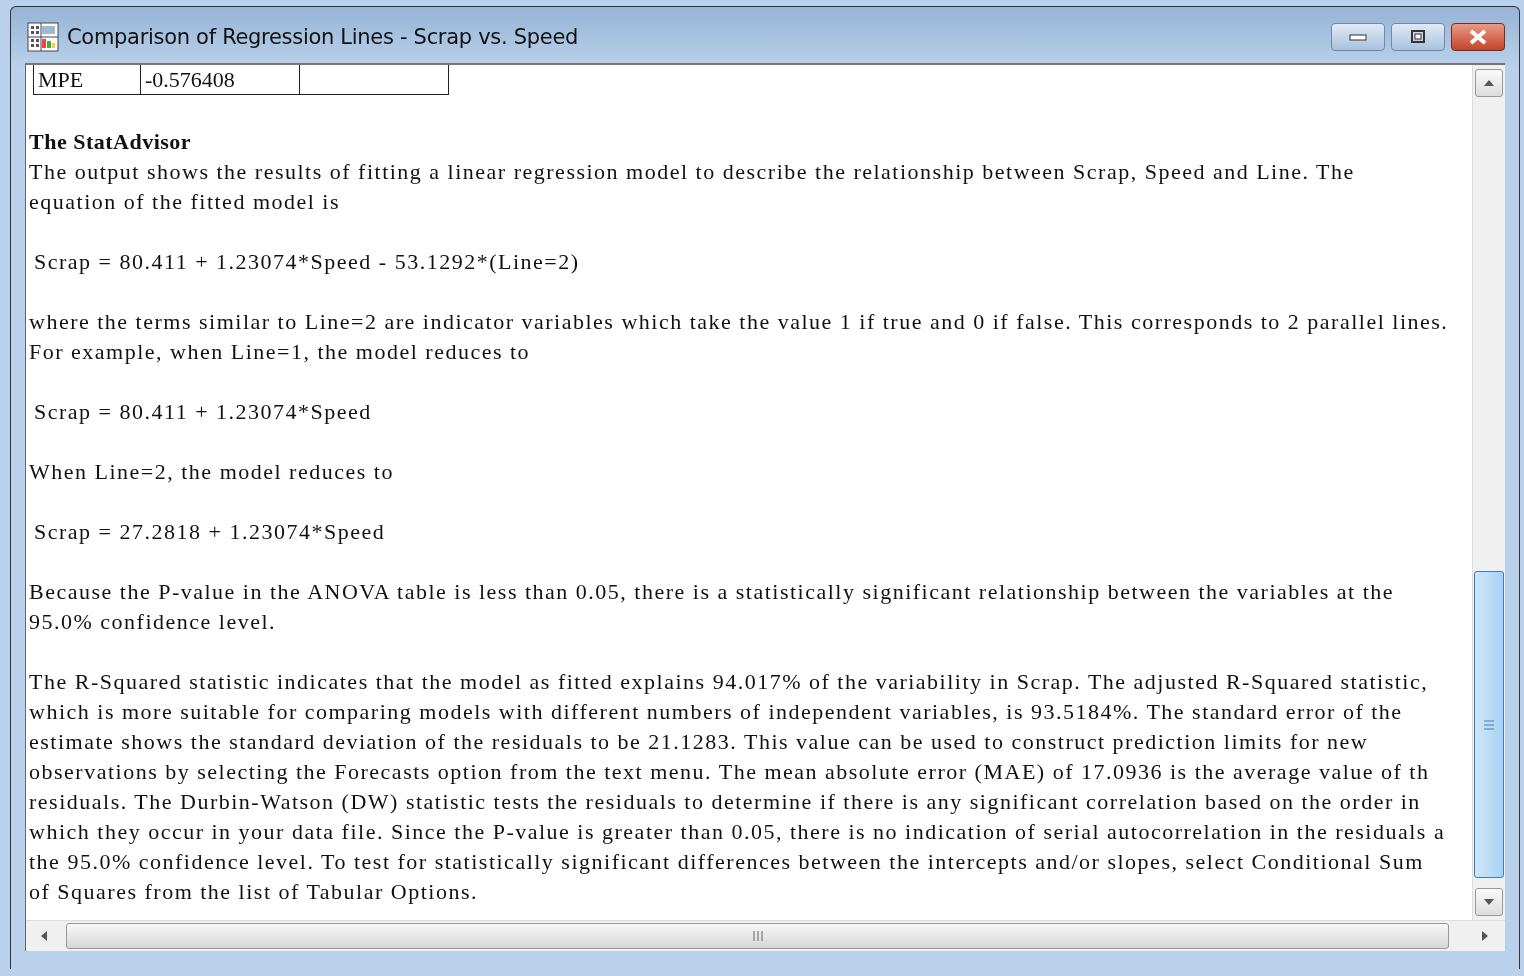  I want to click on down-arrow-icon, so click(1489, 902).